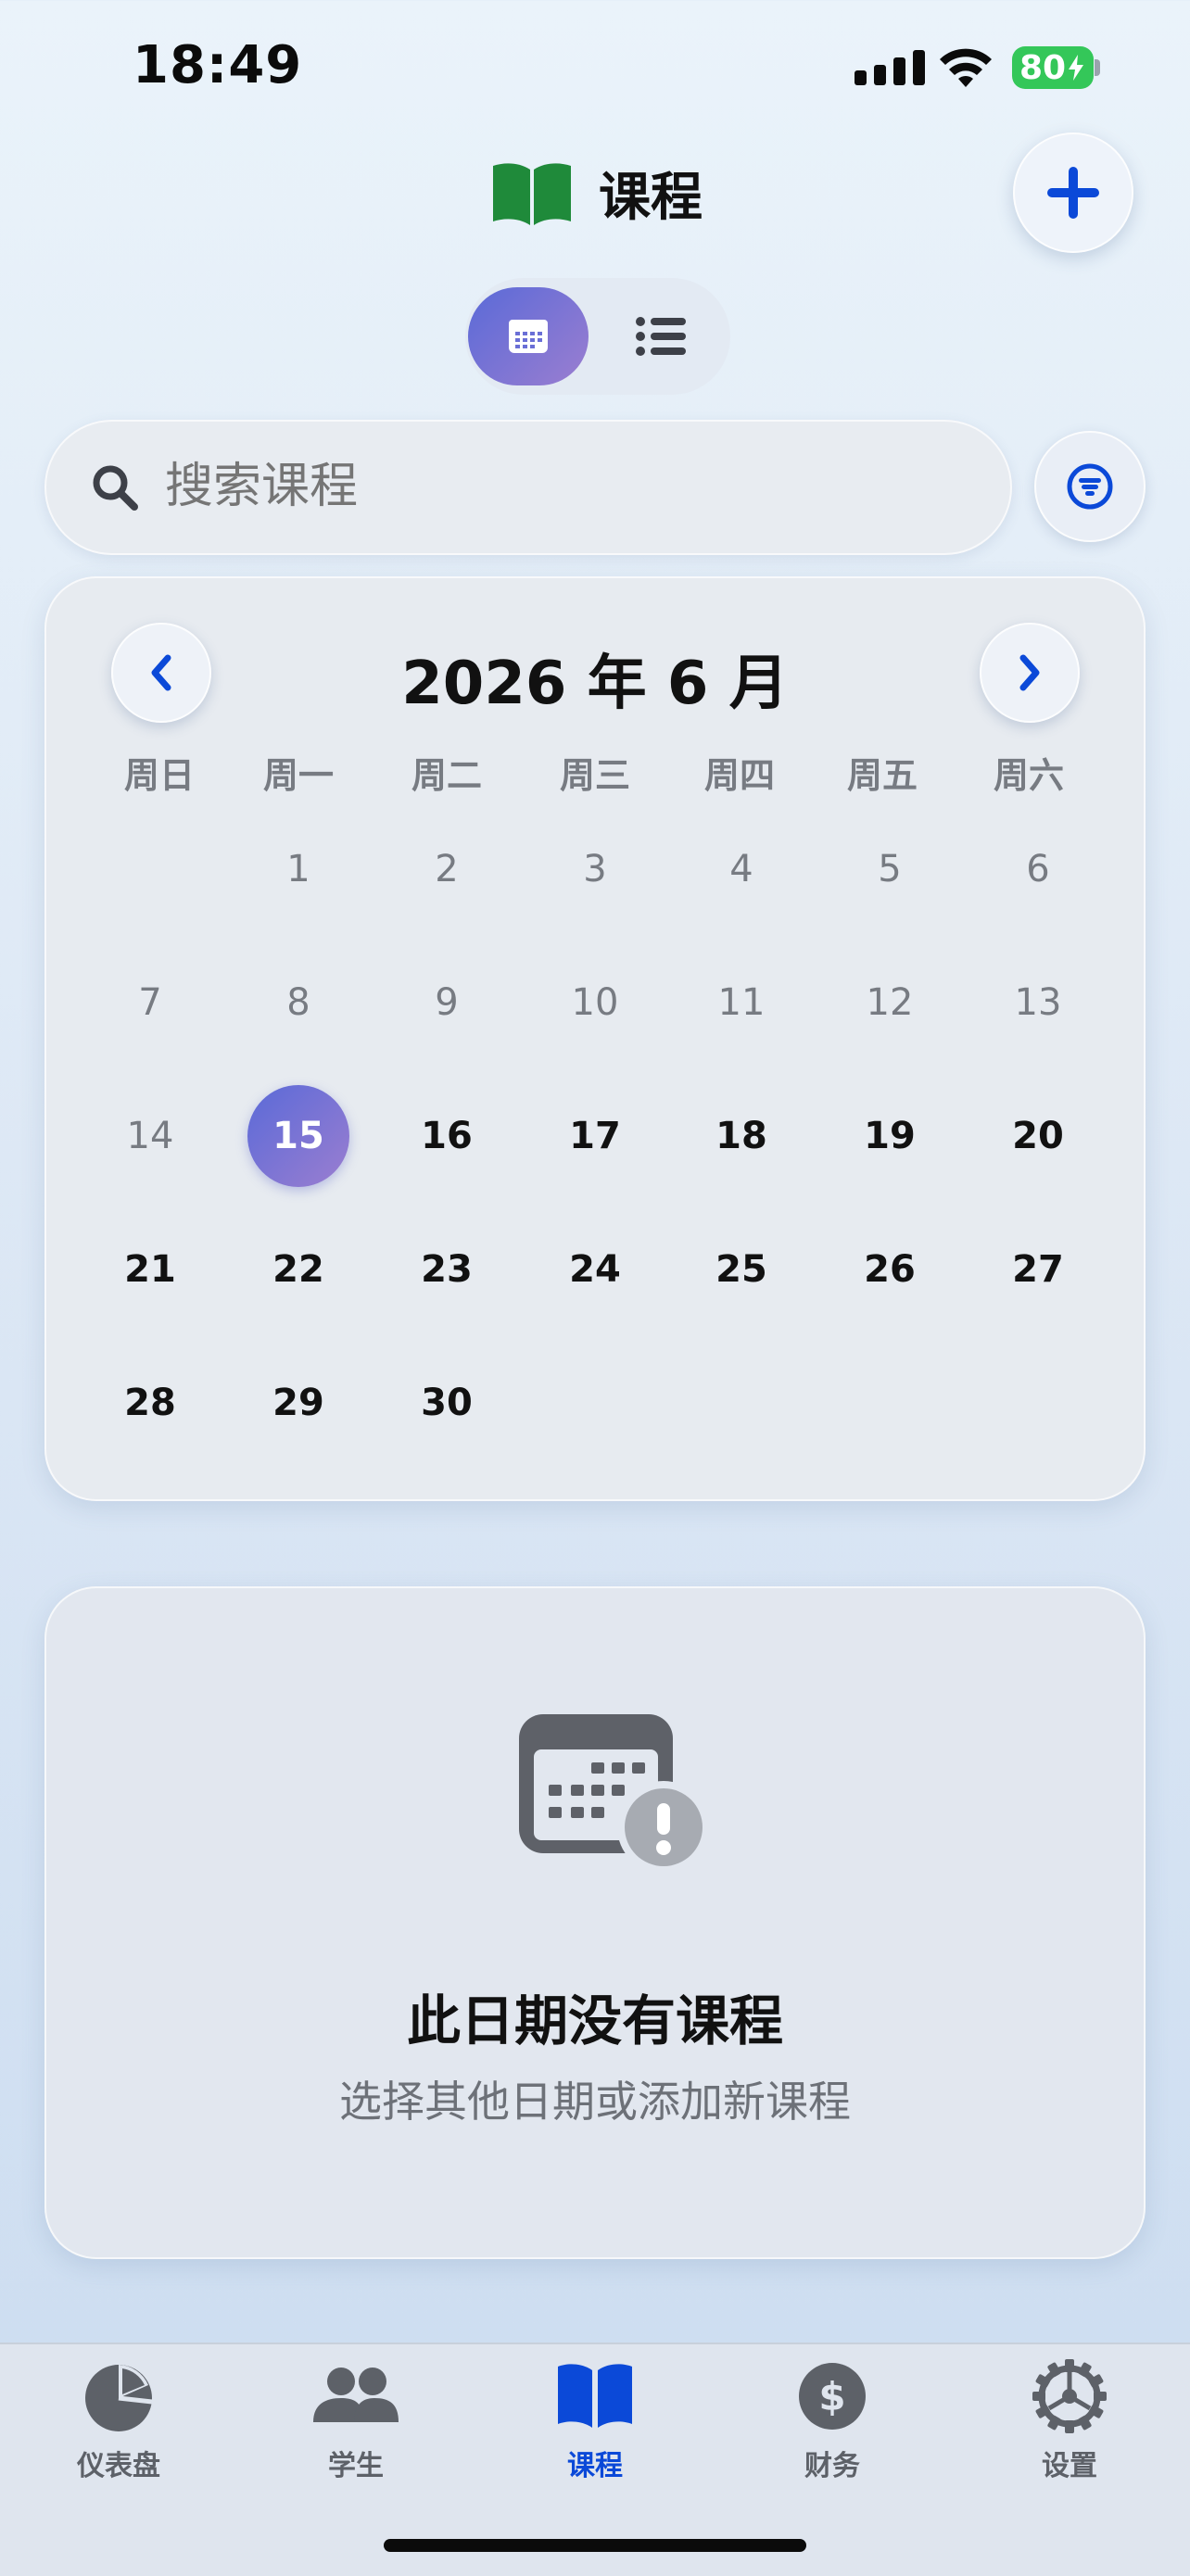  I want to click on calendar-day: 29, so click(298, 1403).